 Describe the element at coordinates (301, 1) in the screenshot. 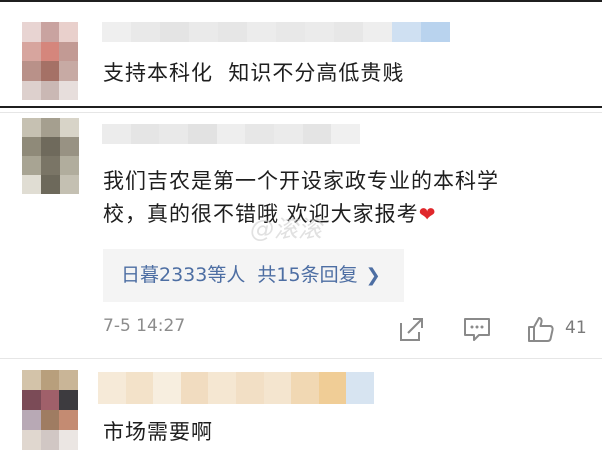

I see `top-divider` at that location.